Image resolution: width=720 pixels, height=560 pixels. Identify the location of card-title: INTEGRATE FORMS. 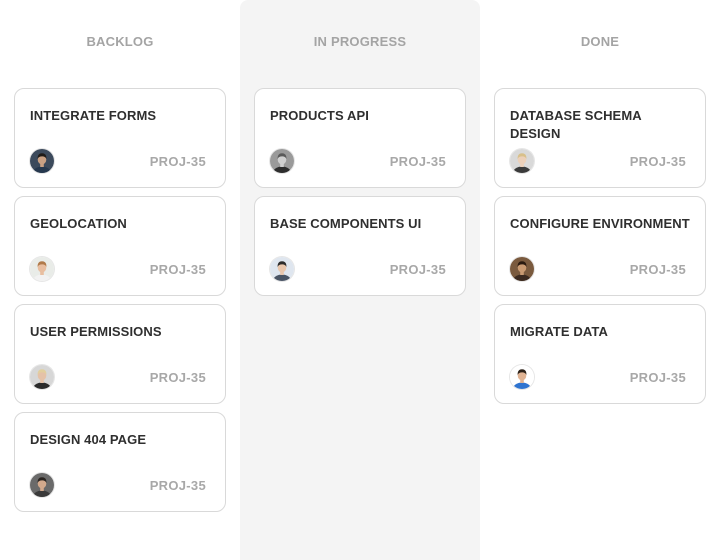
(93, 115).